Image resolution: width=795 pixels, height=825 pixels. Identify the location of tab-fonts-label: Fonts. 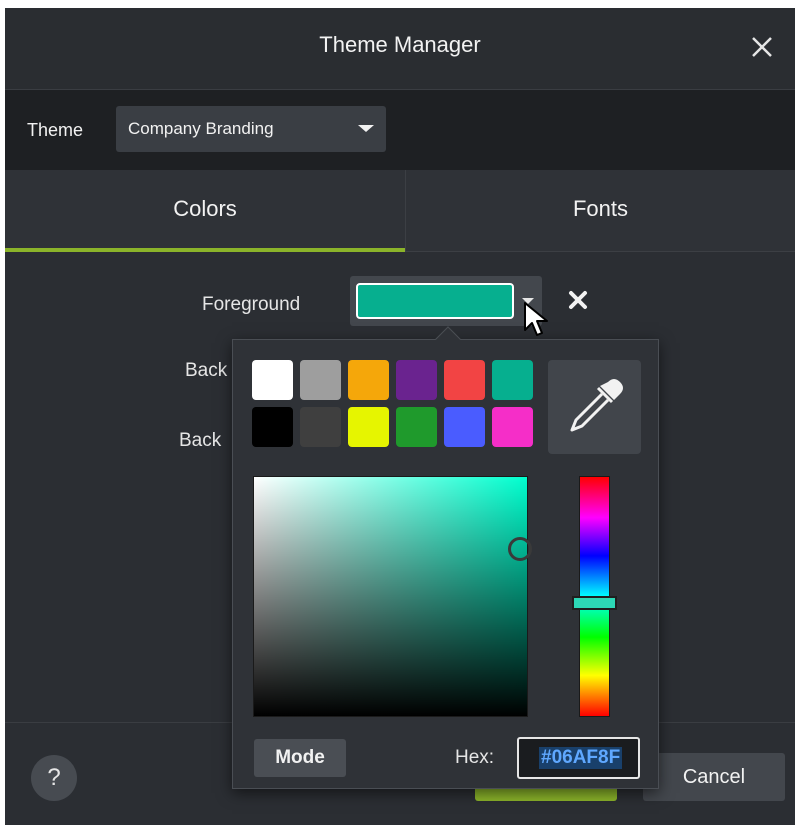
(600, 208).